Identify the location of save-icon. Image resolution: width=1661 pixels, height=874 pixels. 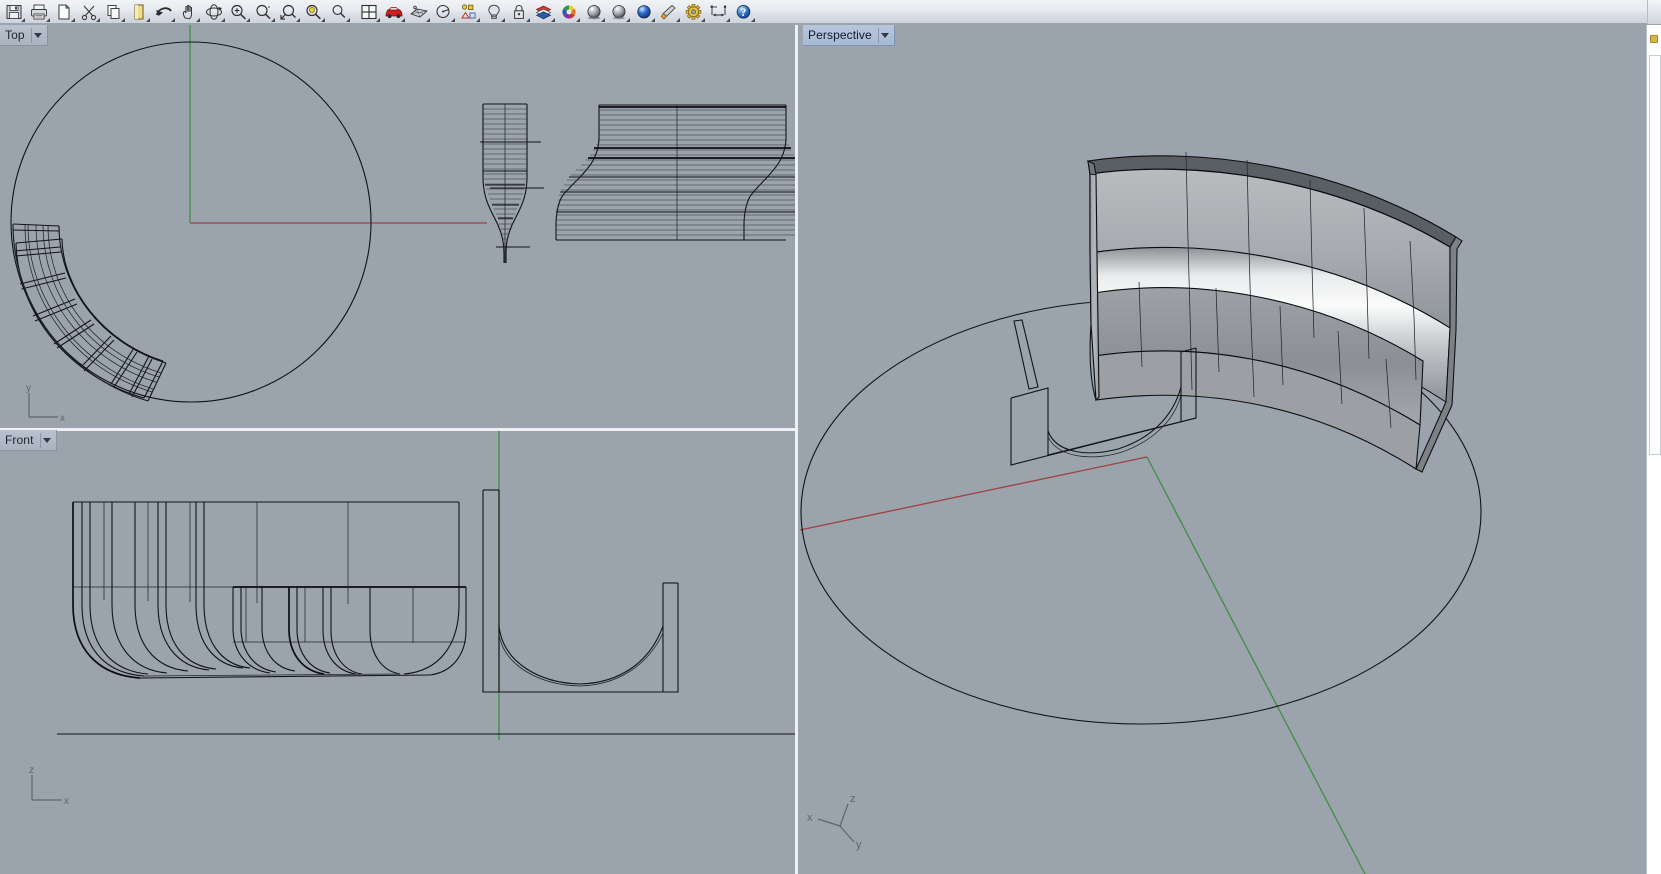
(13, 11).